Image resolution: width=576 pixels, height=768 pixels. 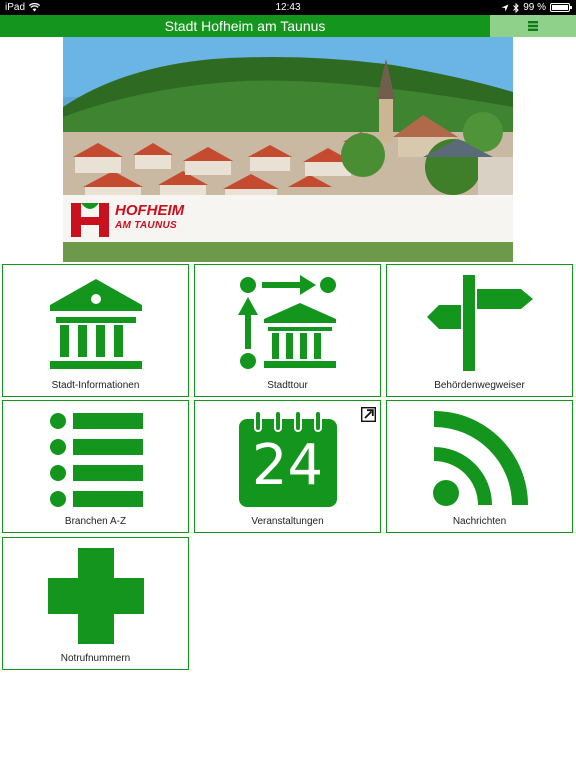 What do you see at coordinates (95, 323) in the screenshot?
I see `building-icon` at bounding box center [95, 323].